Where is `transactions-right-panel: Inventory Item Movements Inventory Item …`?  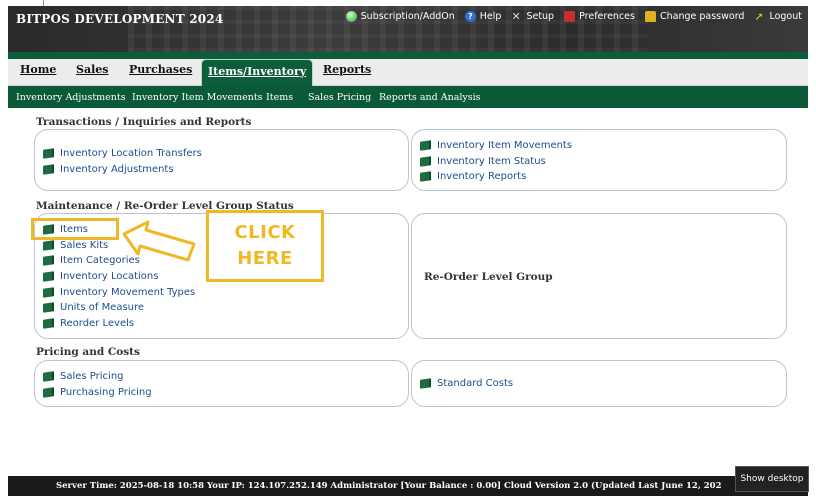
transactions-right-panel: Inventory Item Movements Inventory Item … is located at coordinates (599, 160).